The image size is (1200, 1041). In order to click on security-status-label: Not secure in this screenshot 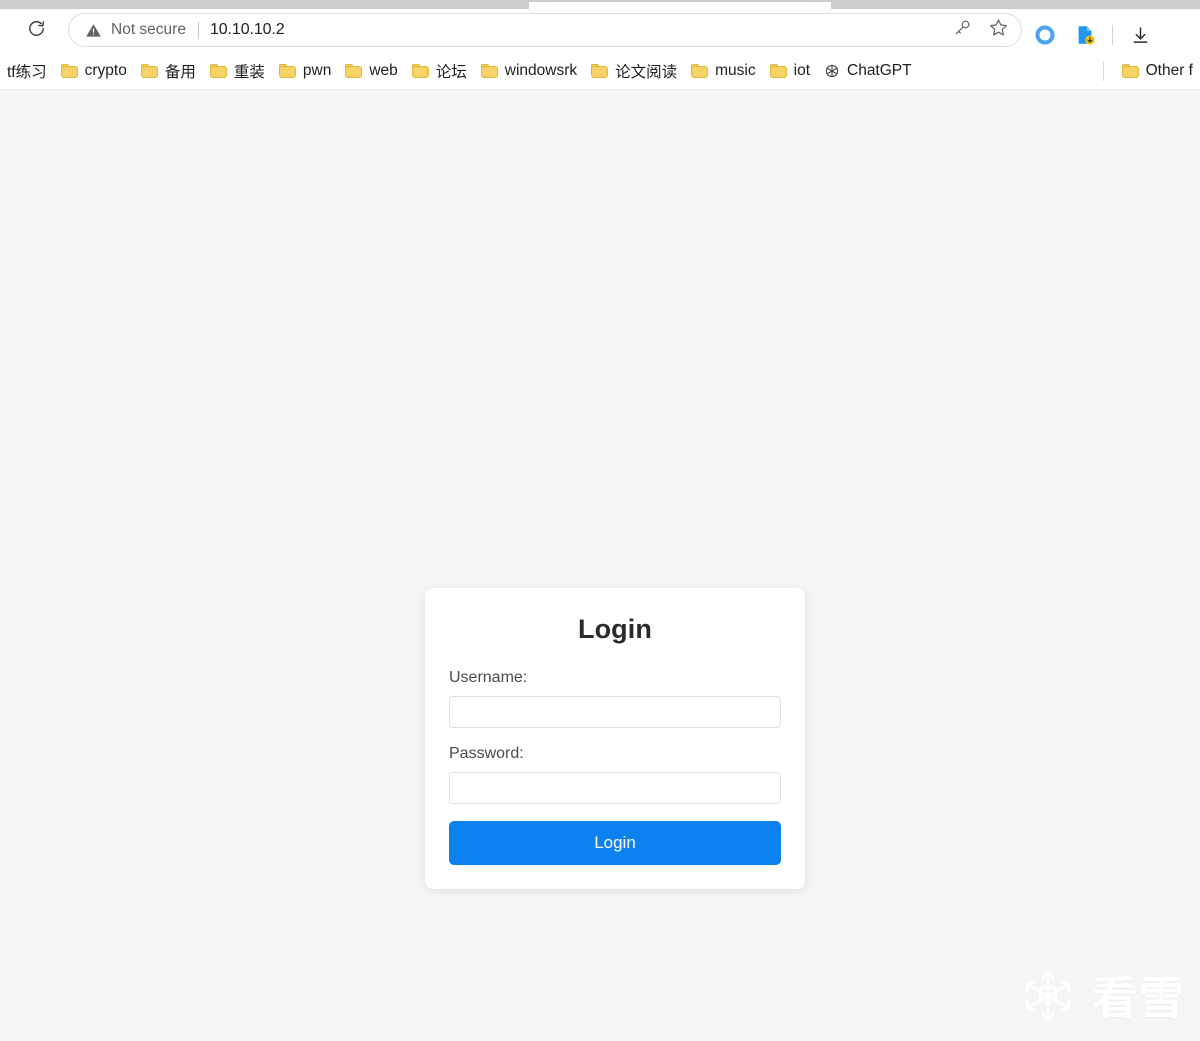, I will do `click(148, 29)`.